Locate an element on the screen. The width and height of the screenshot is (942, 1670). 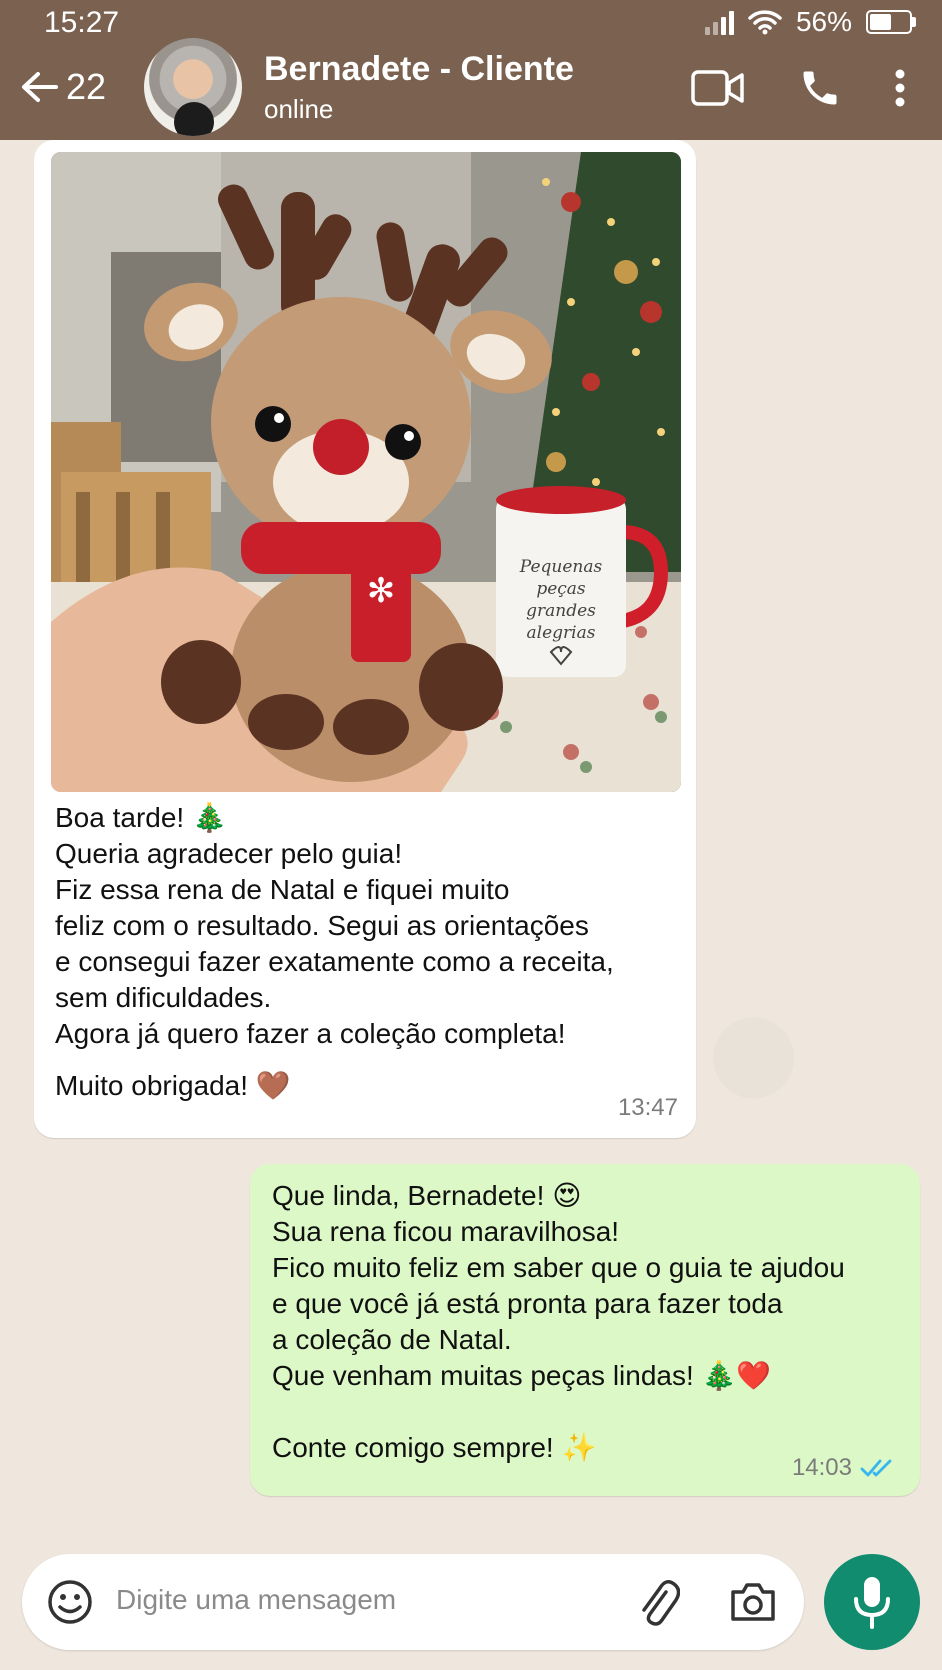
message-time: 13:47 is located at coordinates (647, 1107).